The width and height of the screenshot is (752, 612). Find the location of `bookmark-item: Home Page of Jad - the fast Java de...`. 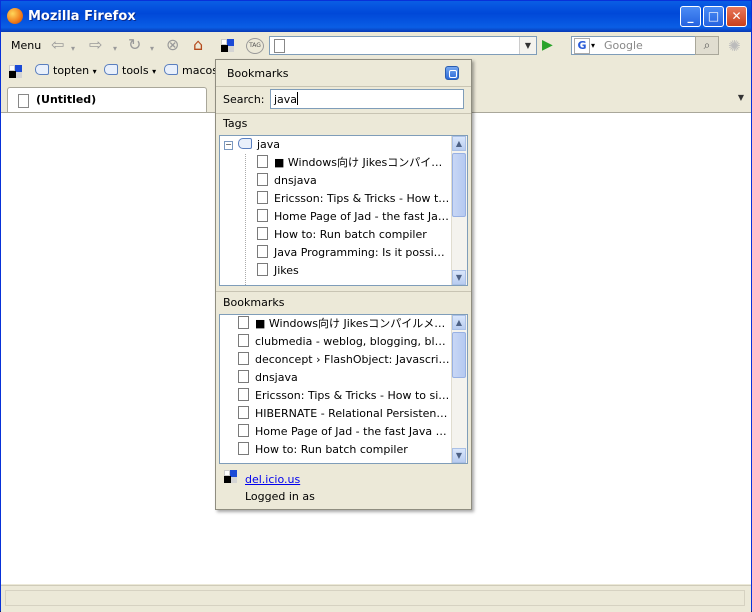

bookmark-item: Home Page of Jad - the fast Java de... is located at coordinates (344, 432).